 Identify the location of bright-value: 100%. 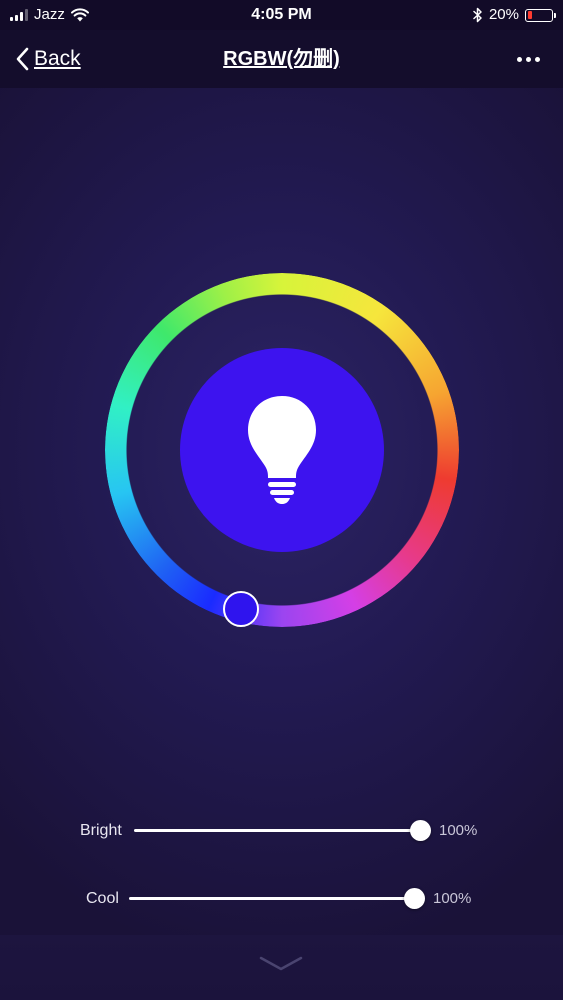
(458, 830).